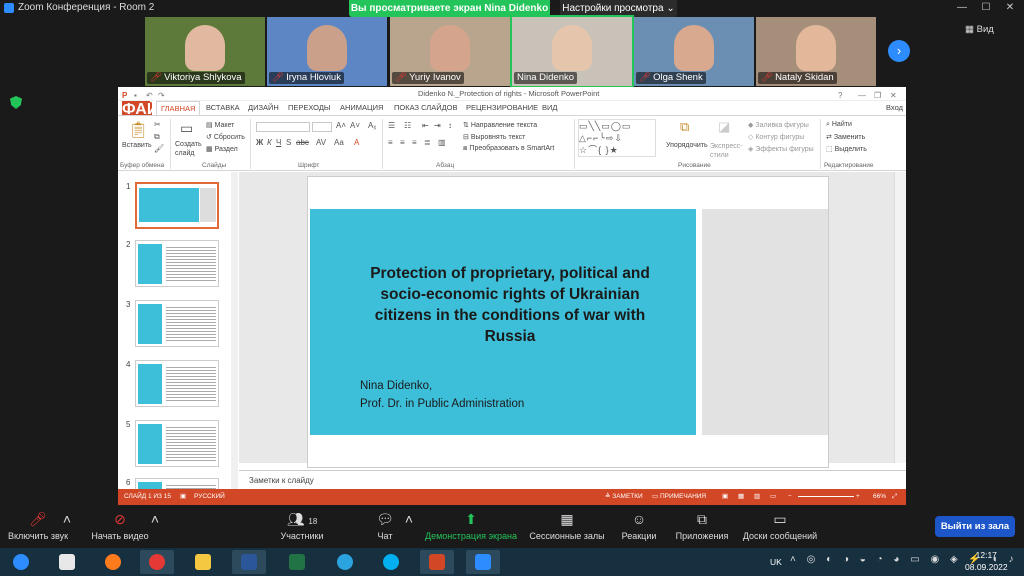  Describe the element at coordinates (780, 523) in the screenshot. I see `whiteboards-button: ▭ Доски сообщений` at that location.